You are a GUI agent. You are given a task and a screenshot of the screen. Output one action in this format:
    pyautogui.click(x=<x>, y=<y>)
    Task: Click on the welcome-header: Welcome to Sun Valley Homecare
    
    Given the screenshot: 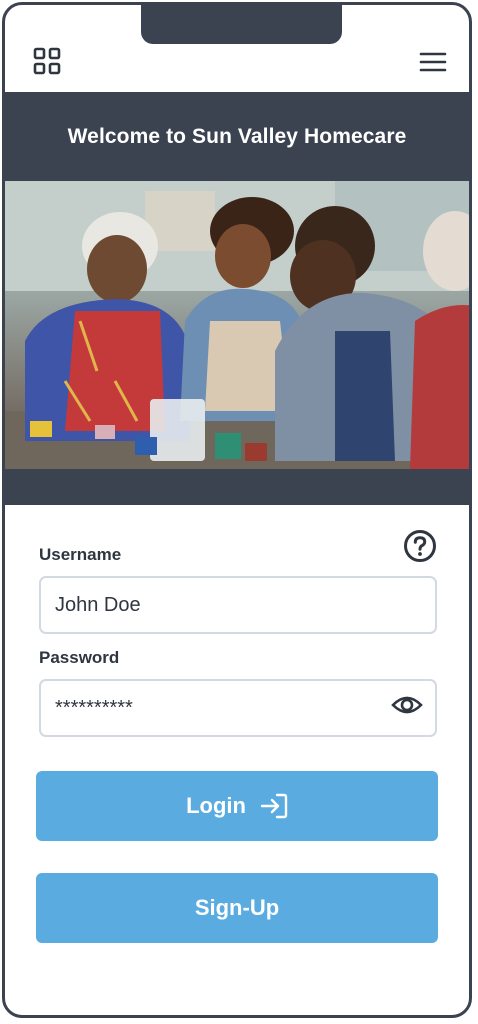 What is the action you would take?
    pyautogui.click(x=237, y=136)
    